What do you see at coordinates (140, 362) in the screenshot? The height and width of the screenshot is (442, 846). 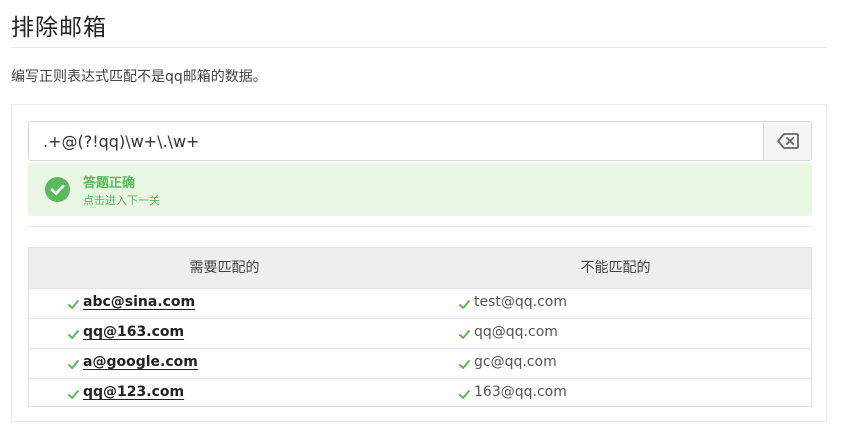 I see `match-item: a@google.com` at bounding box center [140, 362].